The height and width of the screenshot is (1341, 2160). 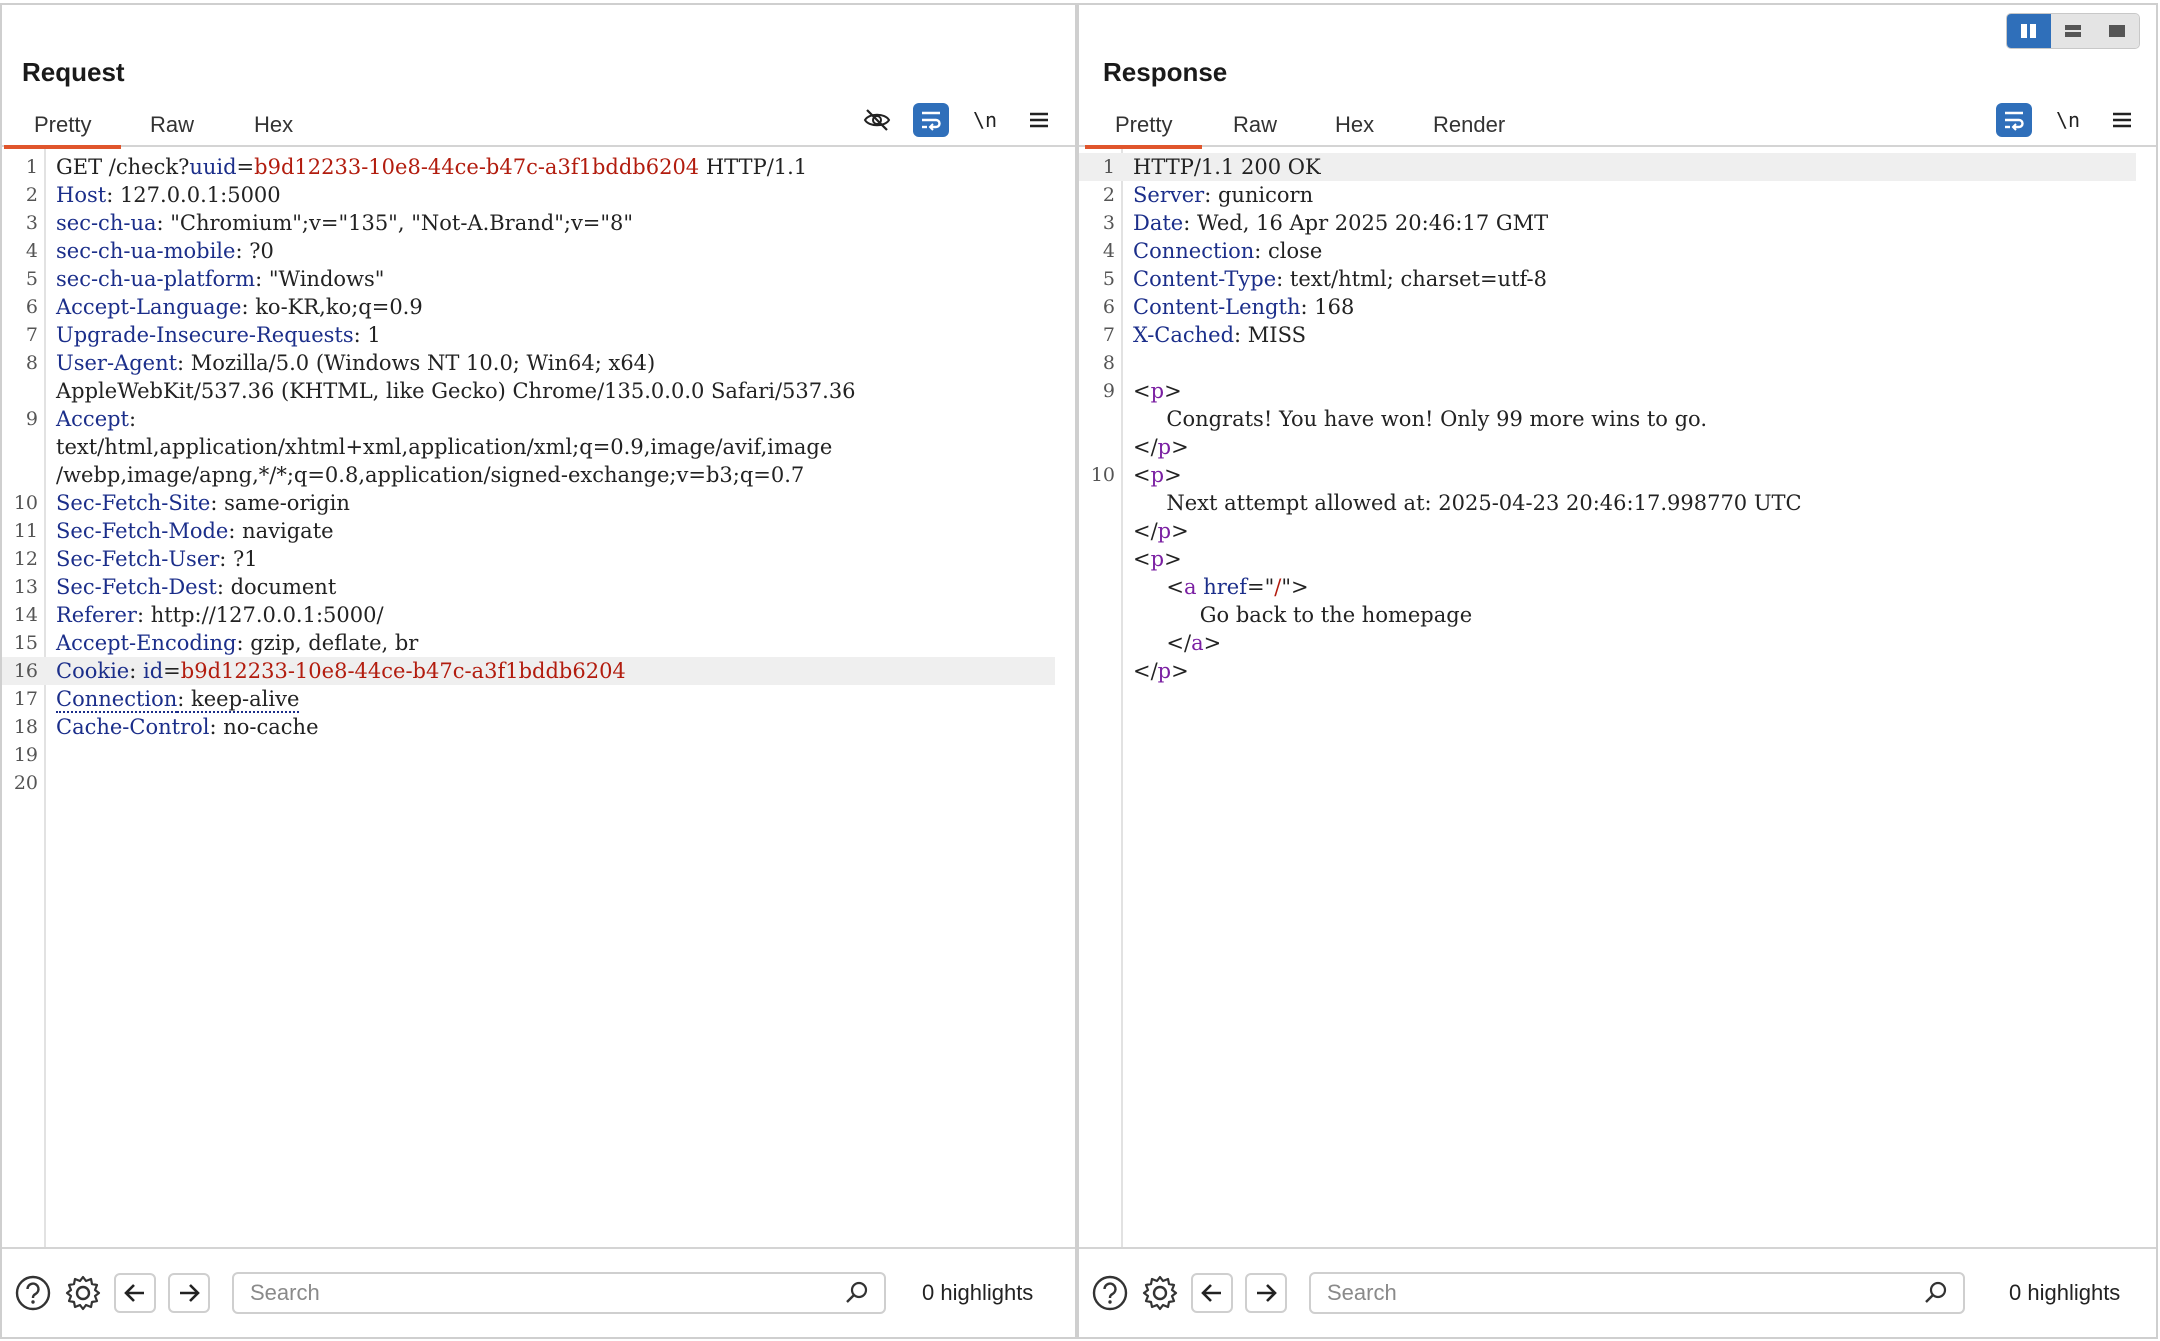 What do you see at coordinates (2014, 120) in the screenshot?
I see `response-word-wrap-button` at bounding box center [2014, 120].